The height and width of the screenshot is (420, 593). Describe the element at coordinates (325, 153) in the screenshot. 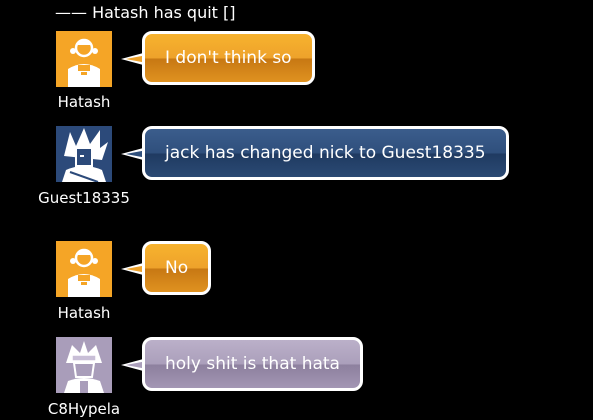

I see `message-bubble: jack has changed nick to Guest18335` at that location.